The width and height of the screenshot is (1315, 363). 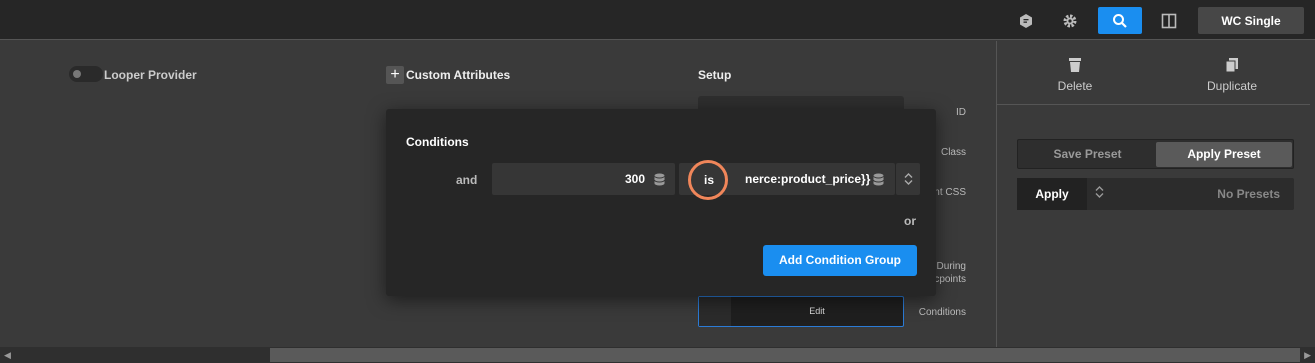 I want to click on scroll-left-icon: ◀, so click(x=7, y=355).